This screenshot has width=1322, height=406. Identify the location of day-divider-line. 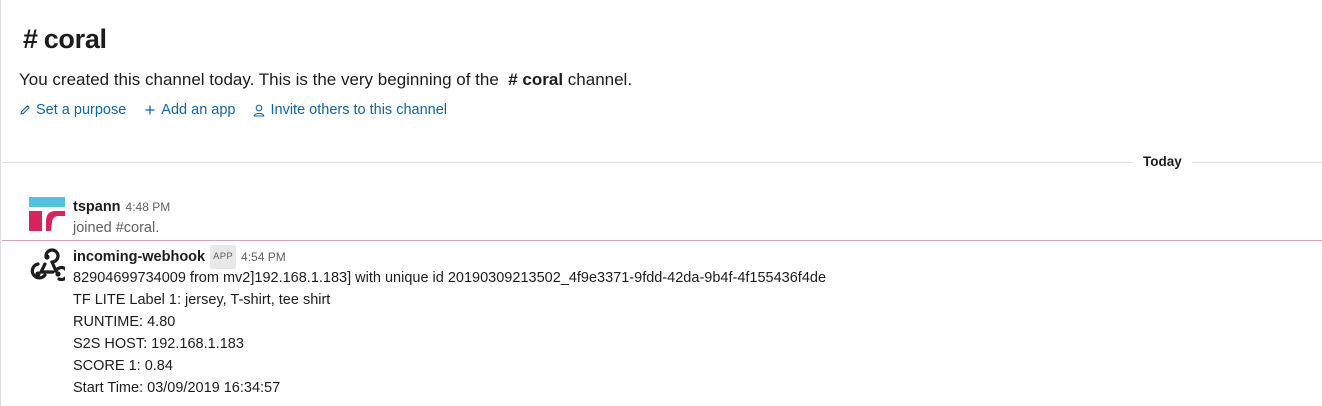
(662, 162).